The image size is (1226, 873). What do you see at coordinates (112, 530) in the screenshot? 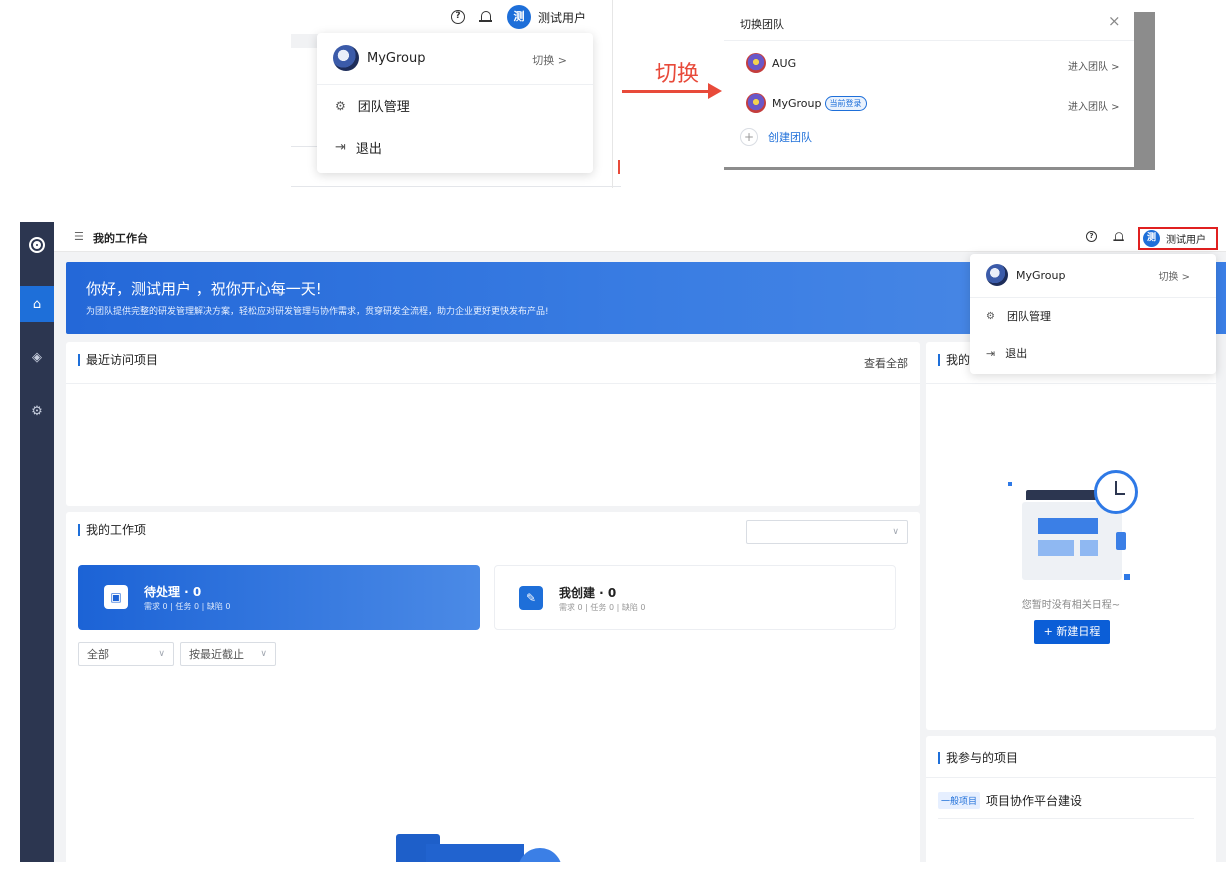
I see `work-items-title: 我的工作项` at bounding box center [112, 530].